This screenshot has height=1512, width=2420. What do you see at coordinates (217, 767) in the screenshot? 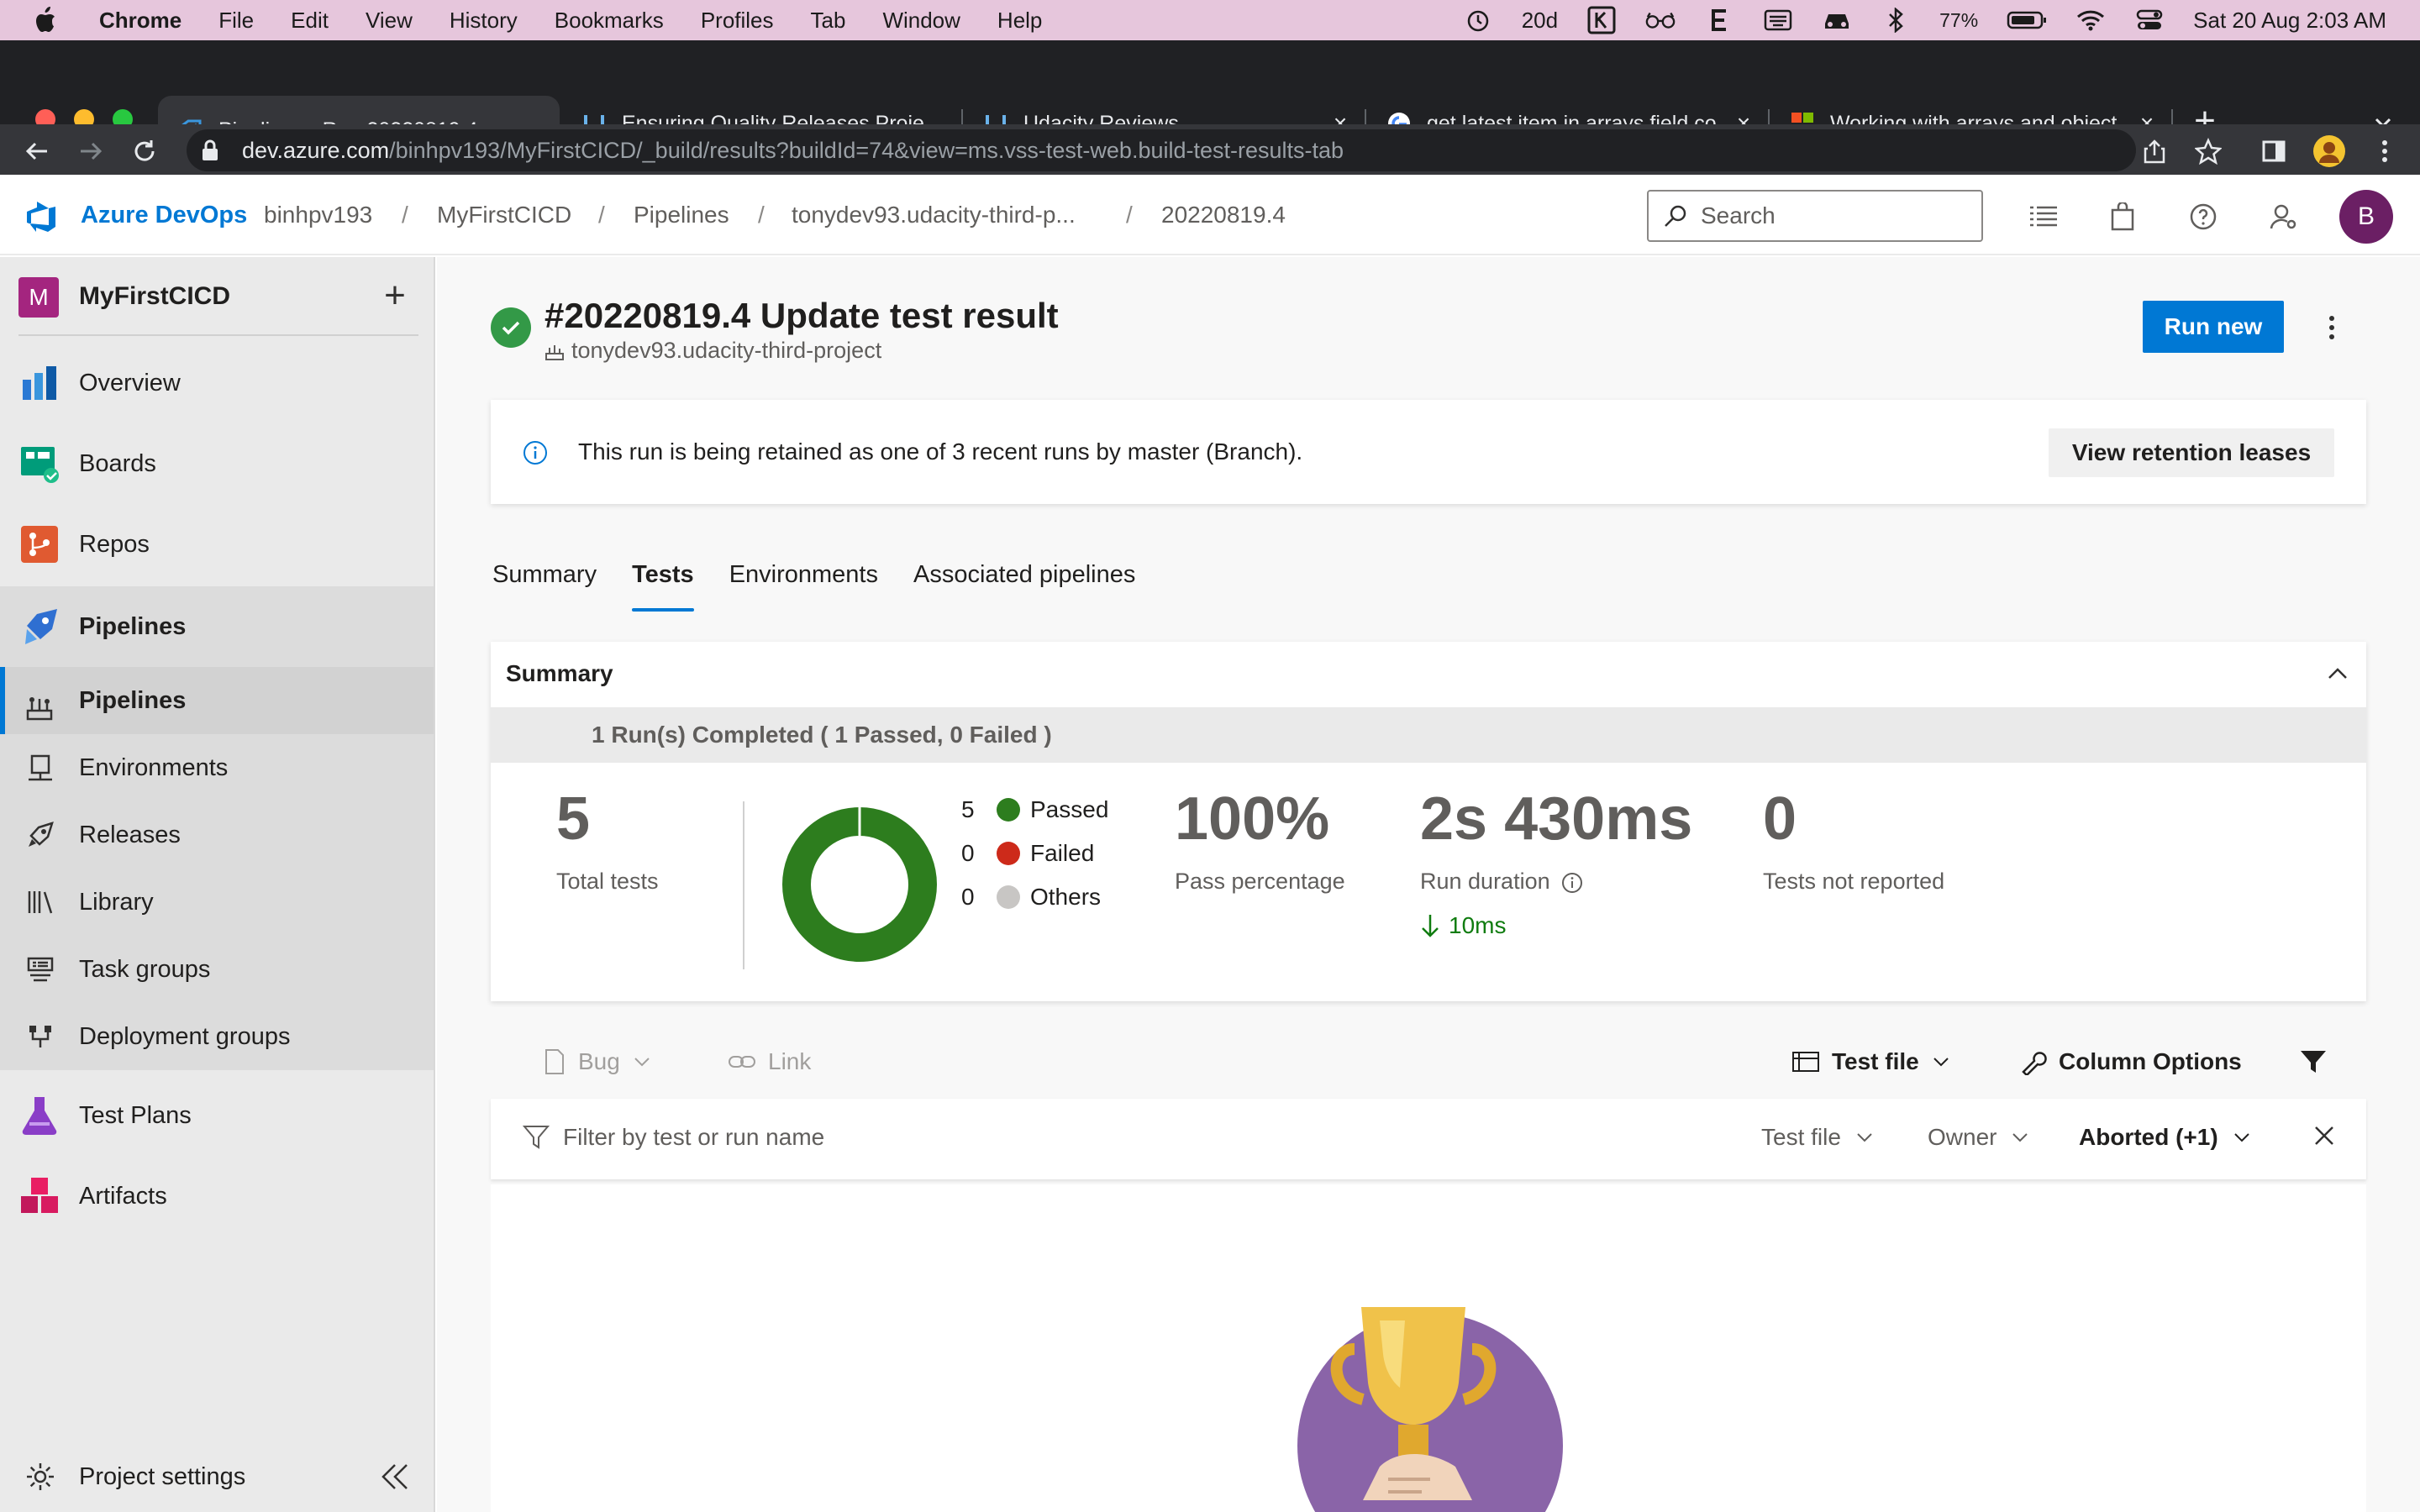
I see `sidebar-item-environments: Environments` at bounding box center [217, 767].